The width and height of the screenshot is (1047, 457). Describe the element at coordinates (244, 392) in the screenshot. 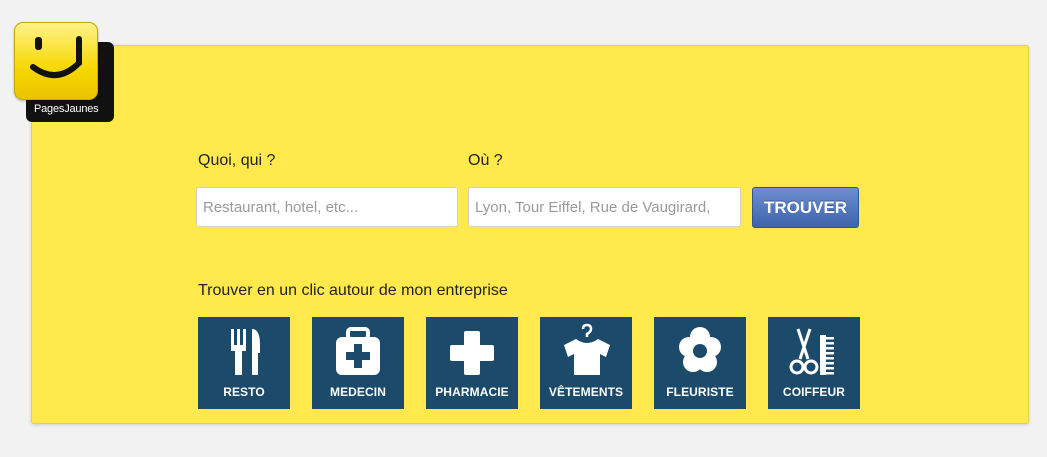

I see `category-label: RESTO` at that location.